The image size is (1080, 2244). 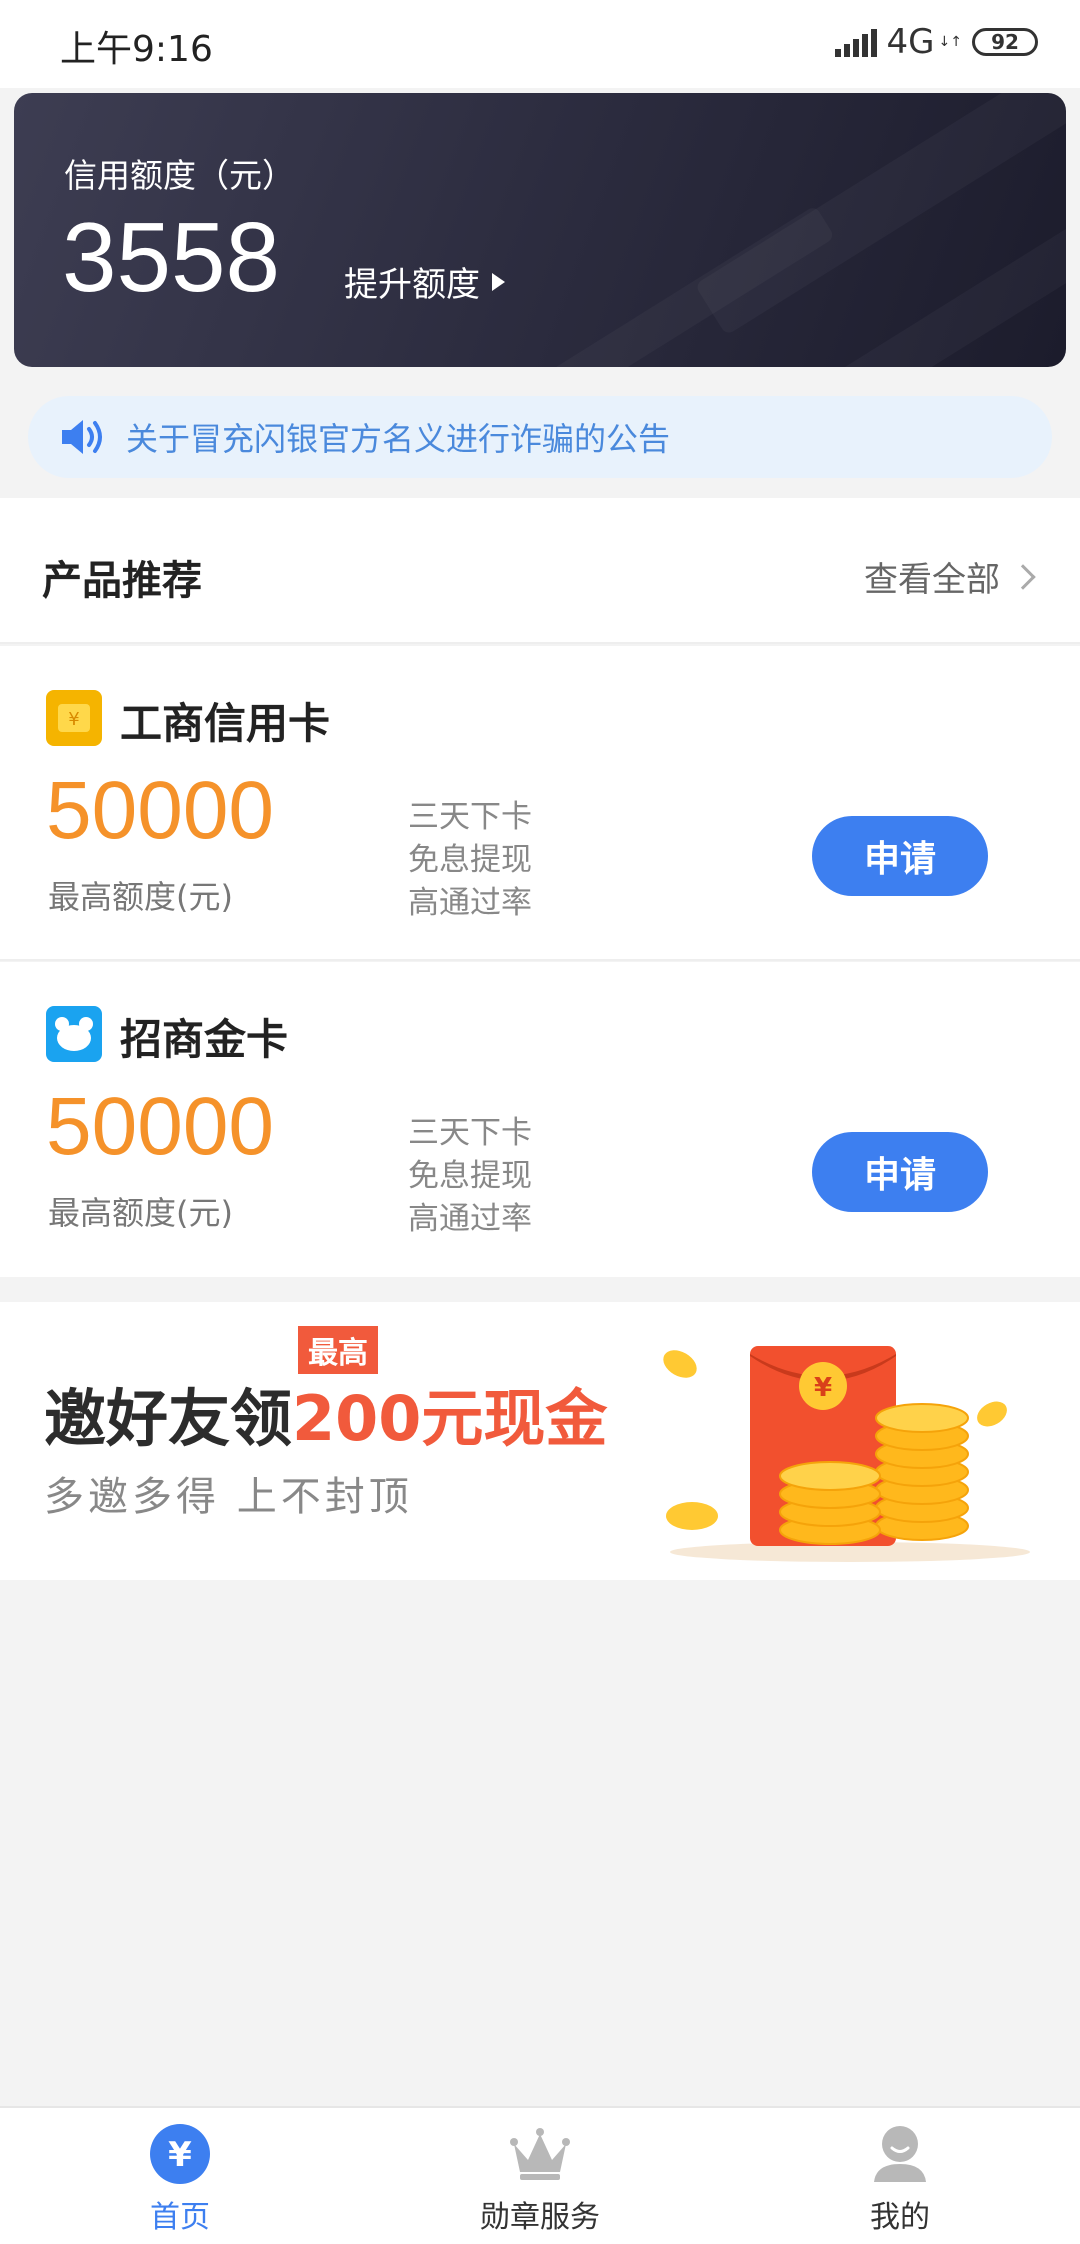 What do you see at coordinates (540, 230) in the screenshot?
I see `credit-card: 信用额度（元） 3558 提升额度` at bounding box center [540, 230].